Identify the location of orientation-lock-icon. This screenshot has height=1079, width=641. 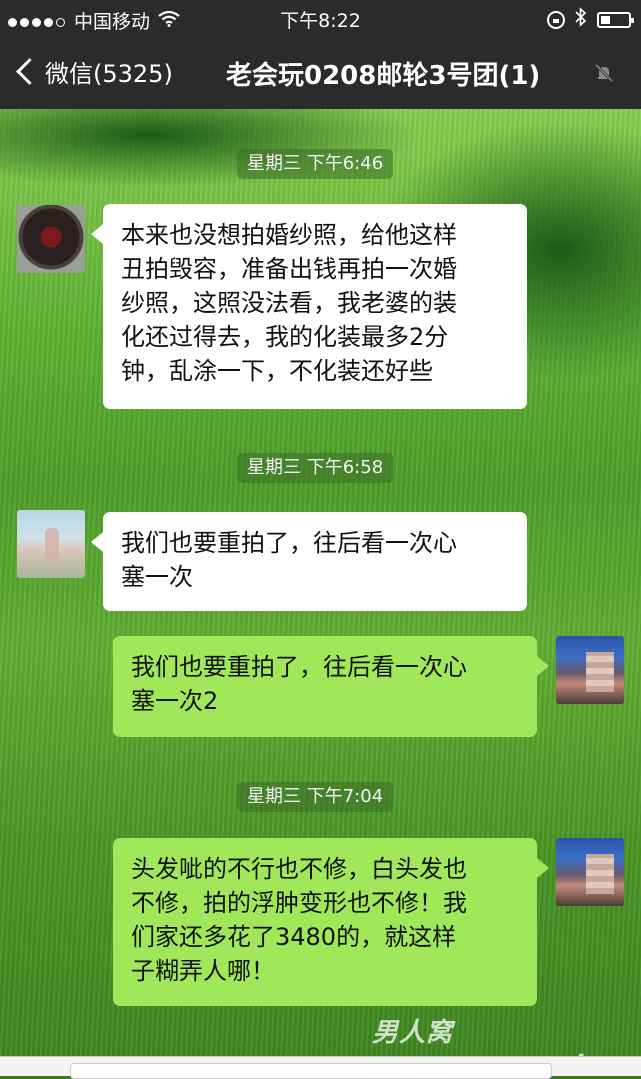
(556, 19).